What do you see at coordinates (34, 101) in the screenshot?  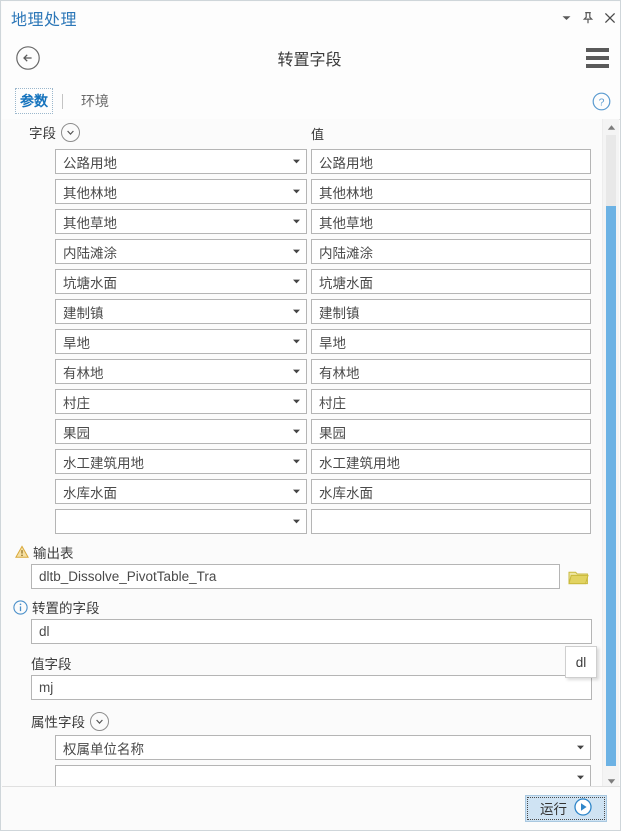 I see `tab-parameters: 参数` at bounding box center [34, 101].